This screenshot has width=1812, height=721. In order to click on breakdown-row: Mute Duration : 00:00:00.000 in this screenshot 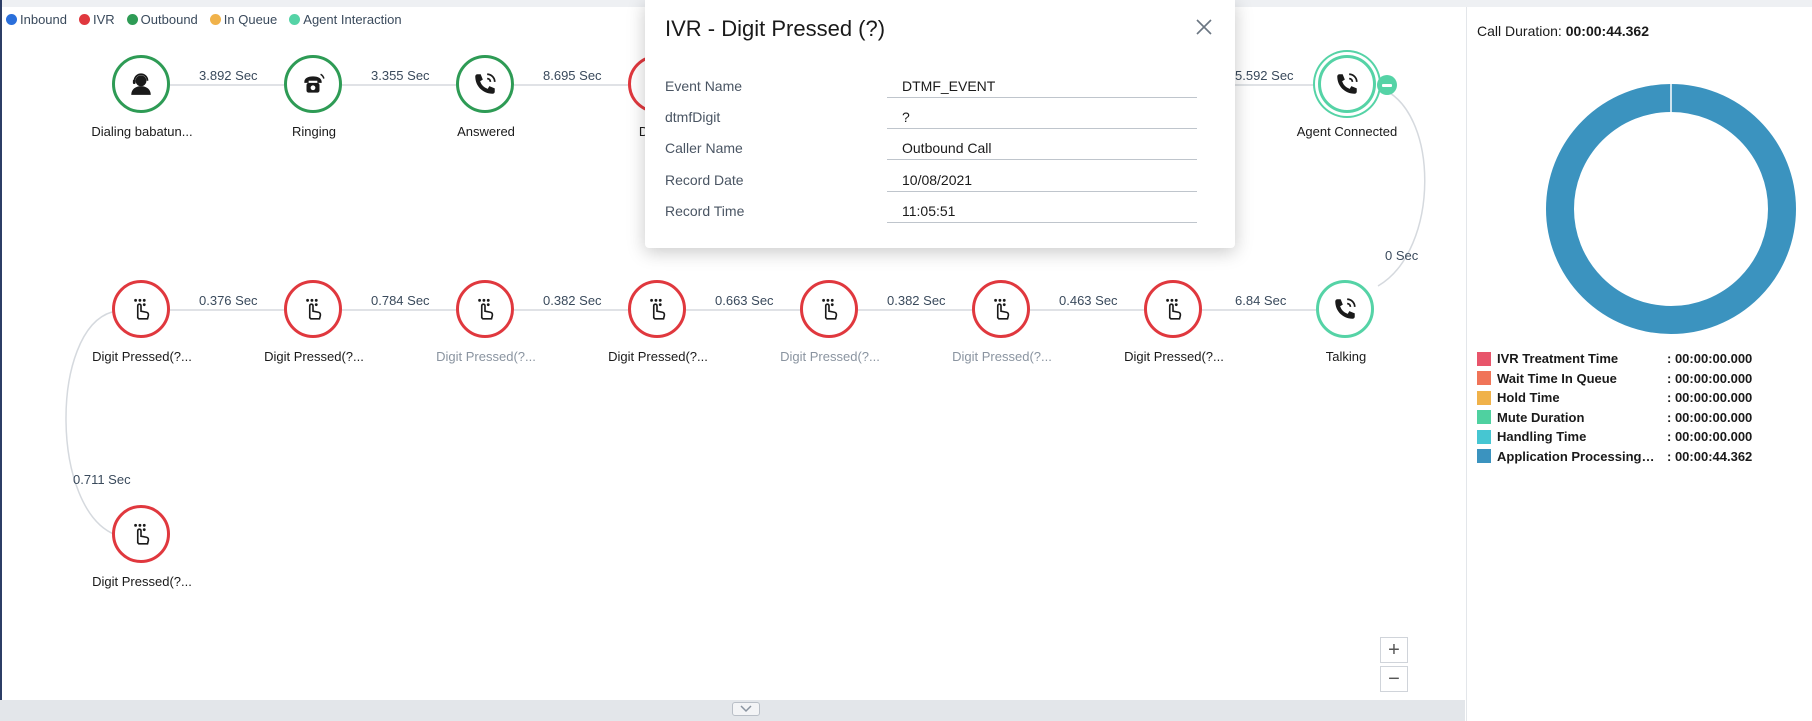, I will do `click(1642, 418)`.